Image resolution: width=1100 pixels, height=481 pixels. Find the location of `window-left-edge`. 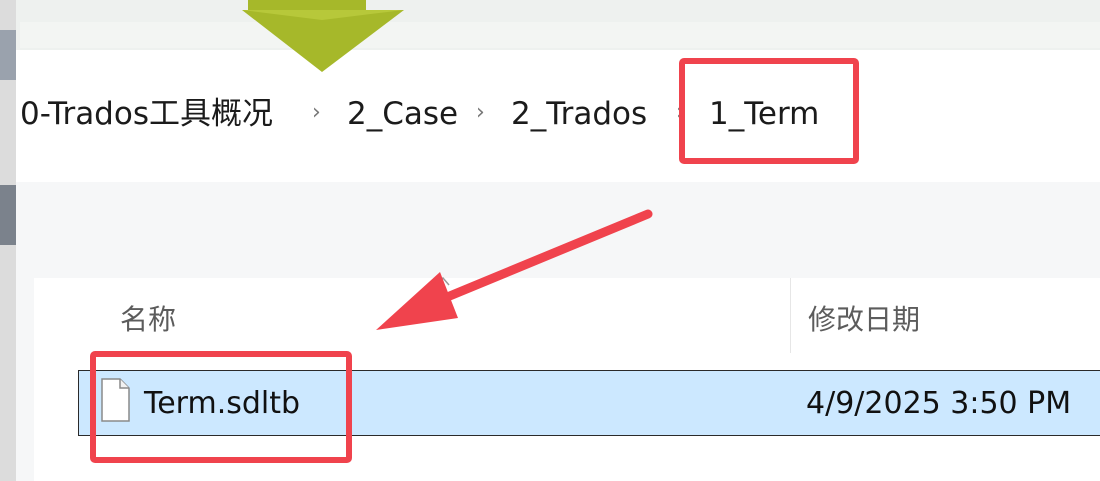

window-left-edge is located at coordinates (8, 240).